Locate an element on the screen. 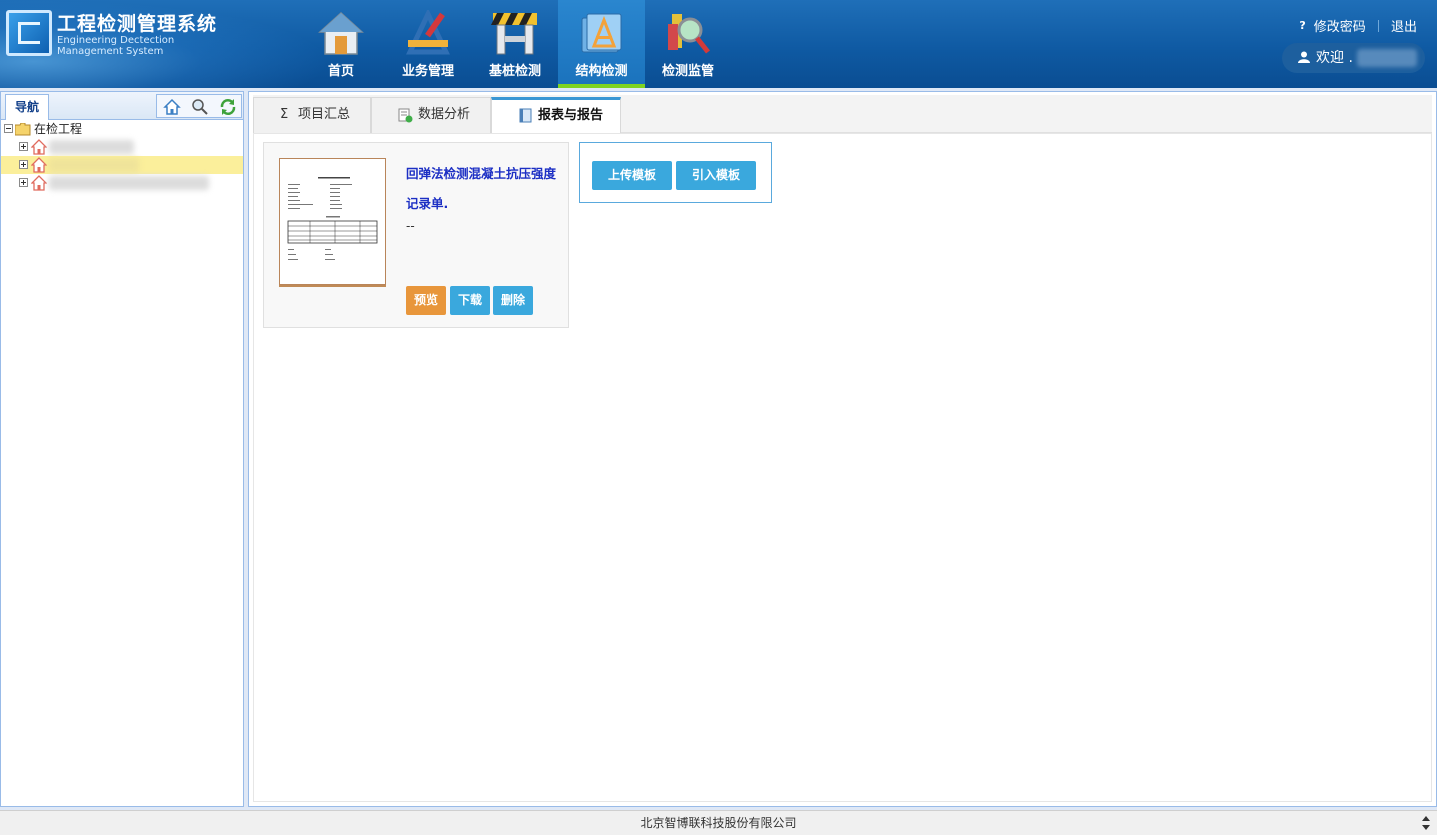 The width and height of the screenshot is (1437, 835). template-actions: 上传模板 引入模板 is located at coordinates (675, 172).